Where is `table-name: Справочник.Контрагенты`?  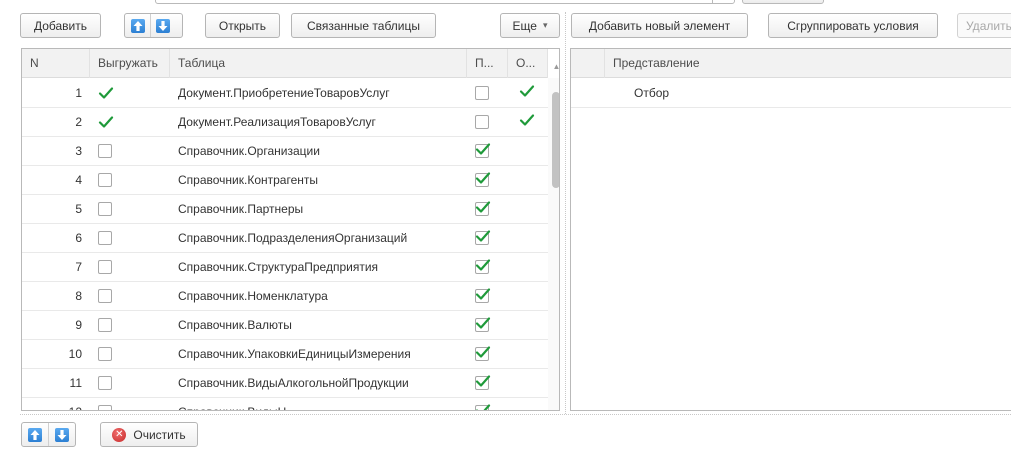
table-name: Справочник.Контрагенты is located at coordinates (248, 180).